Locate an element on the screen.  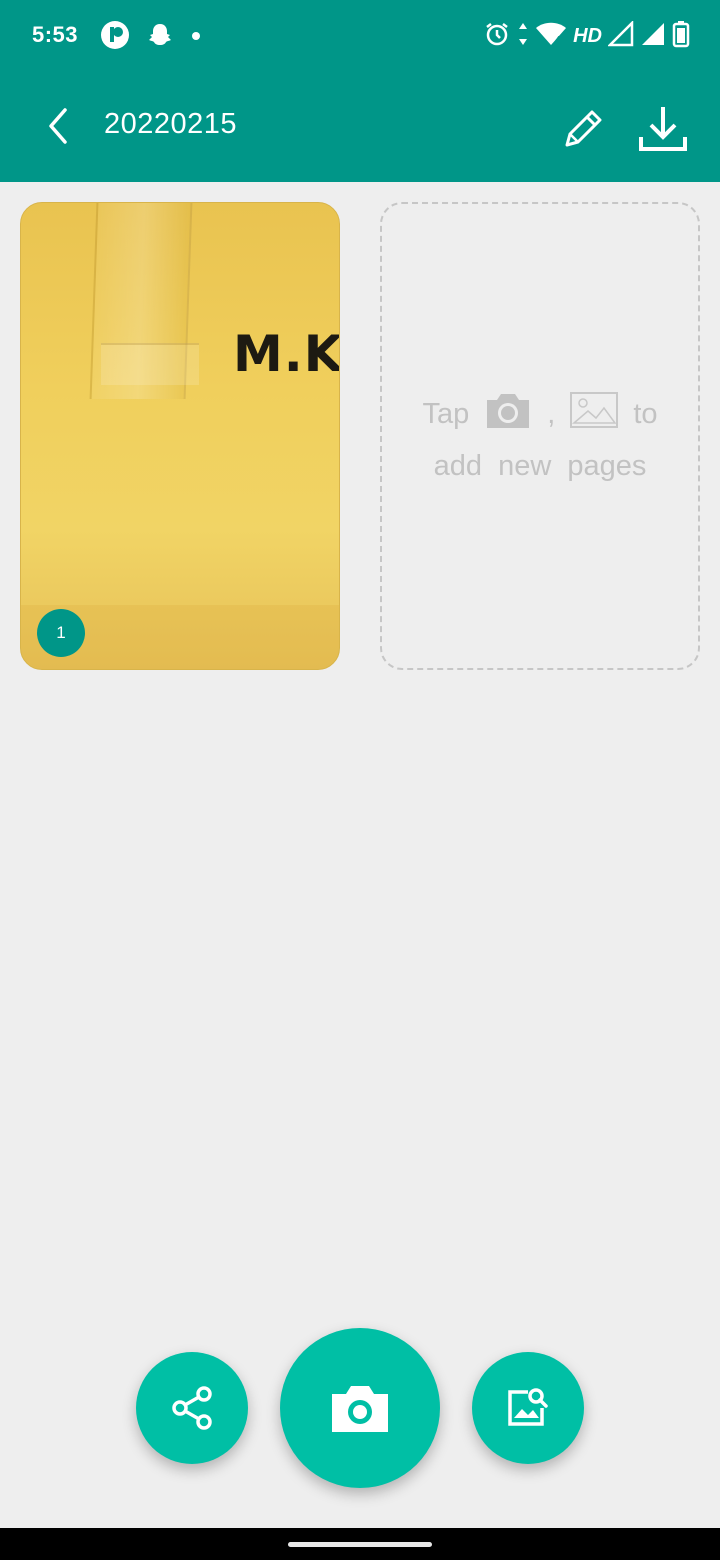
dot-icon is located at coordinates (196, 38).